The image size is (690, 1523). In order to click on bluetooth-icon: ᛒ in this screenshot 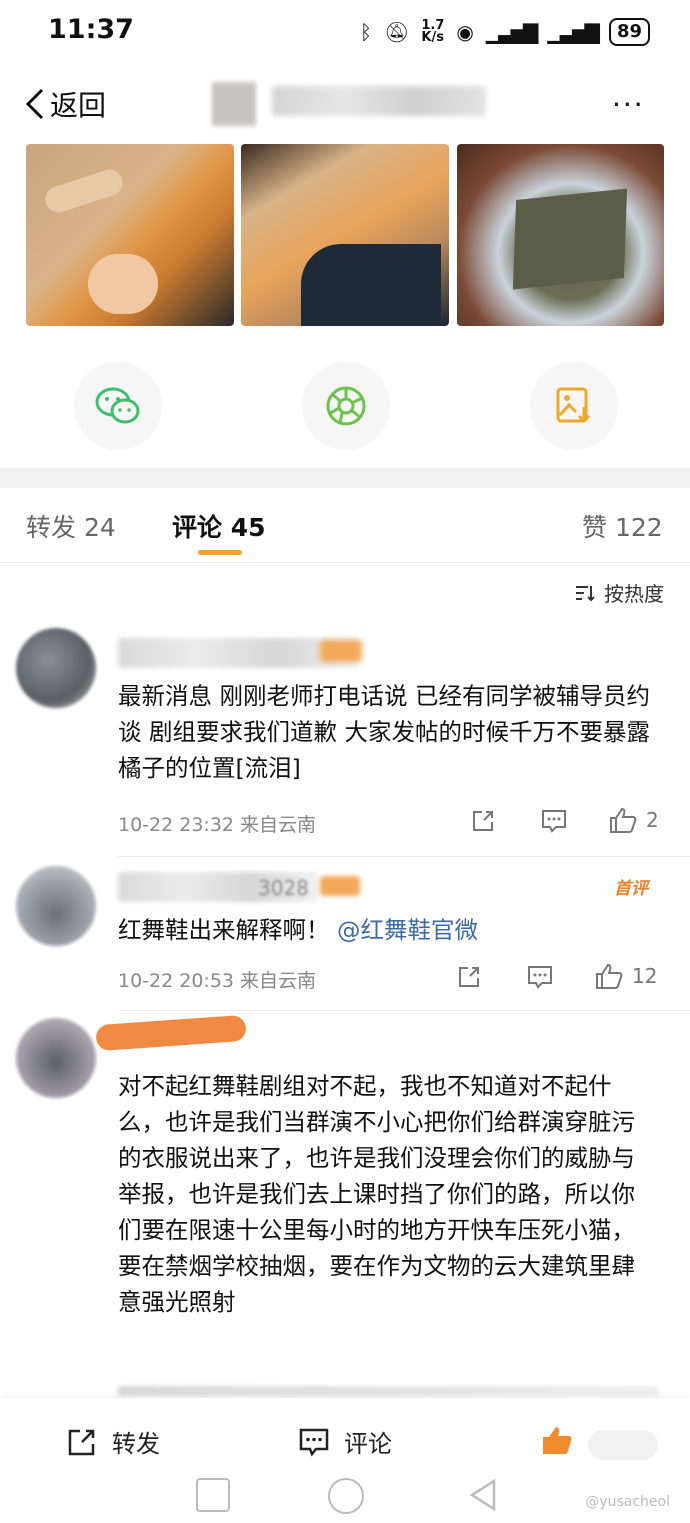, I will do `click(366, 32)`.